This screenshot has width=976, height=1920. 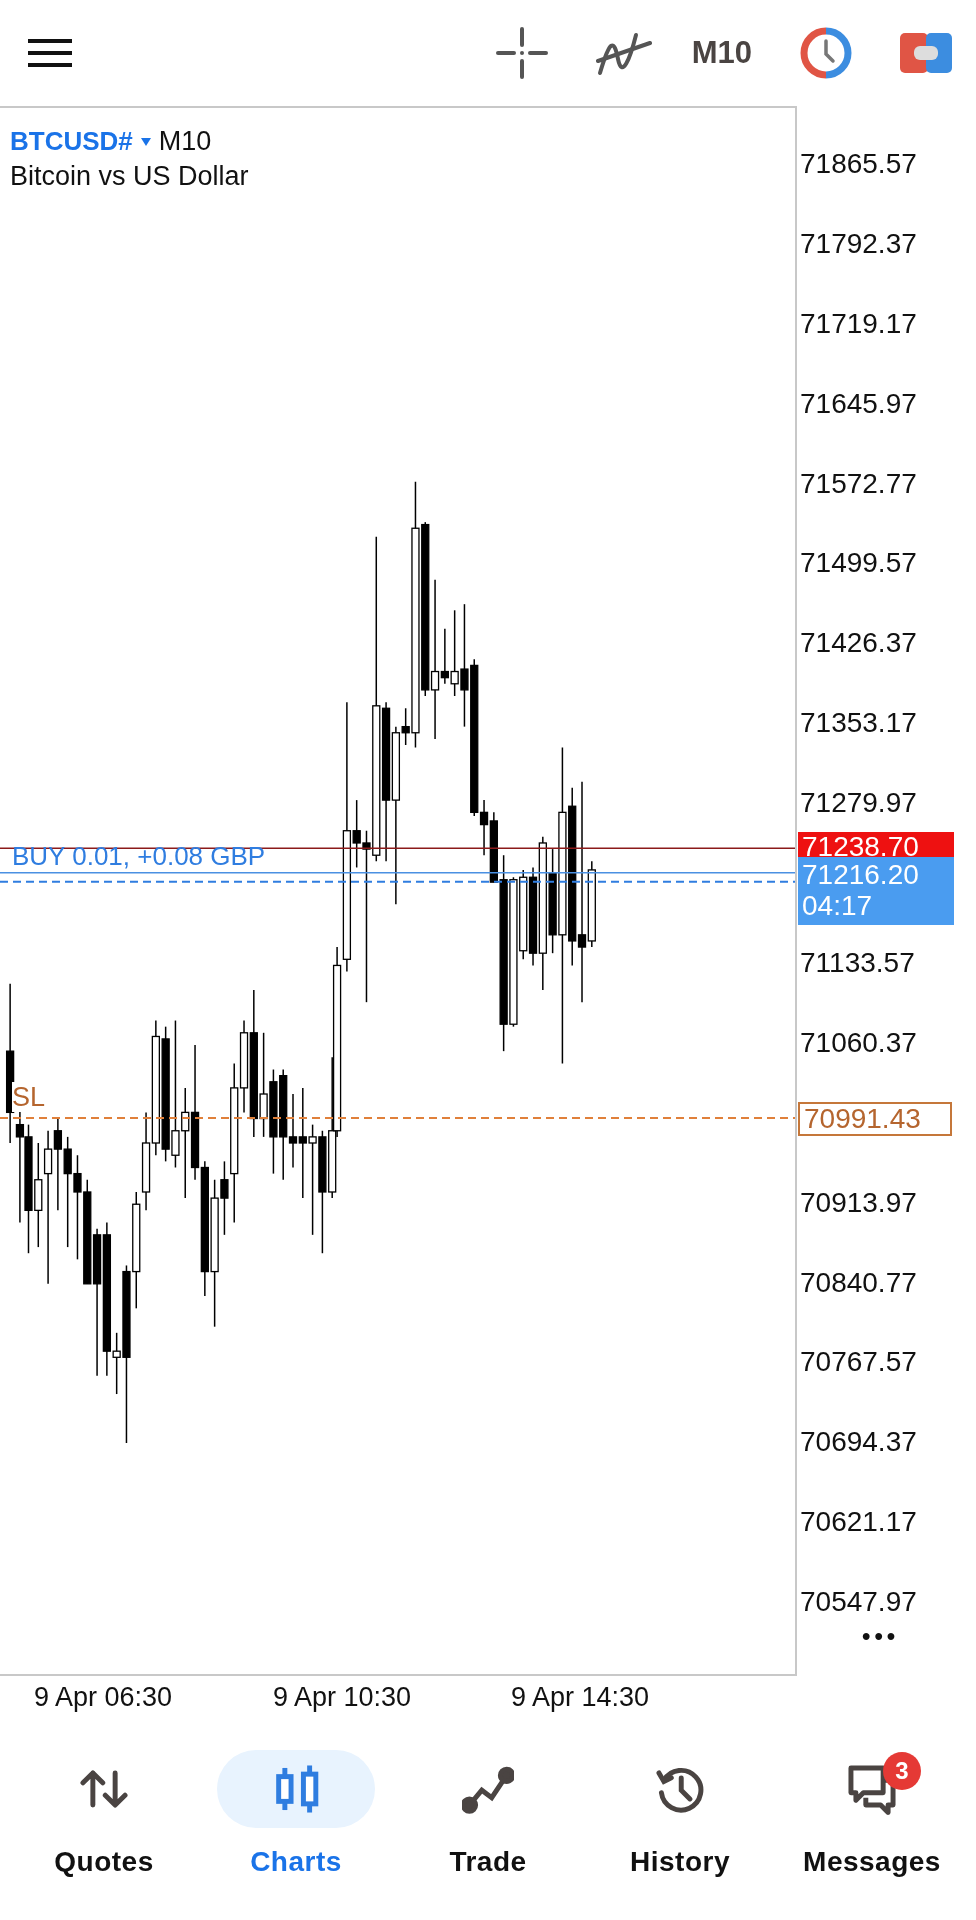 What do you see at coordinates (398, 881) in the screenshot?
I see `position-line` at bounding box center [398, 881].